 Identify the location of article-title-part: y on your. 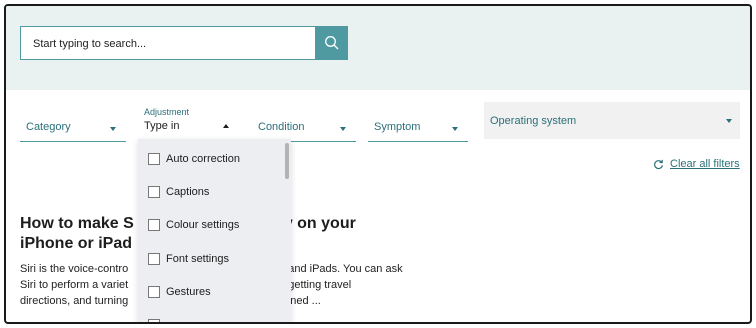
(319, 223).